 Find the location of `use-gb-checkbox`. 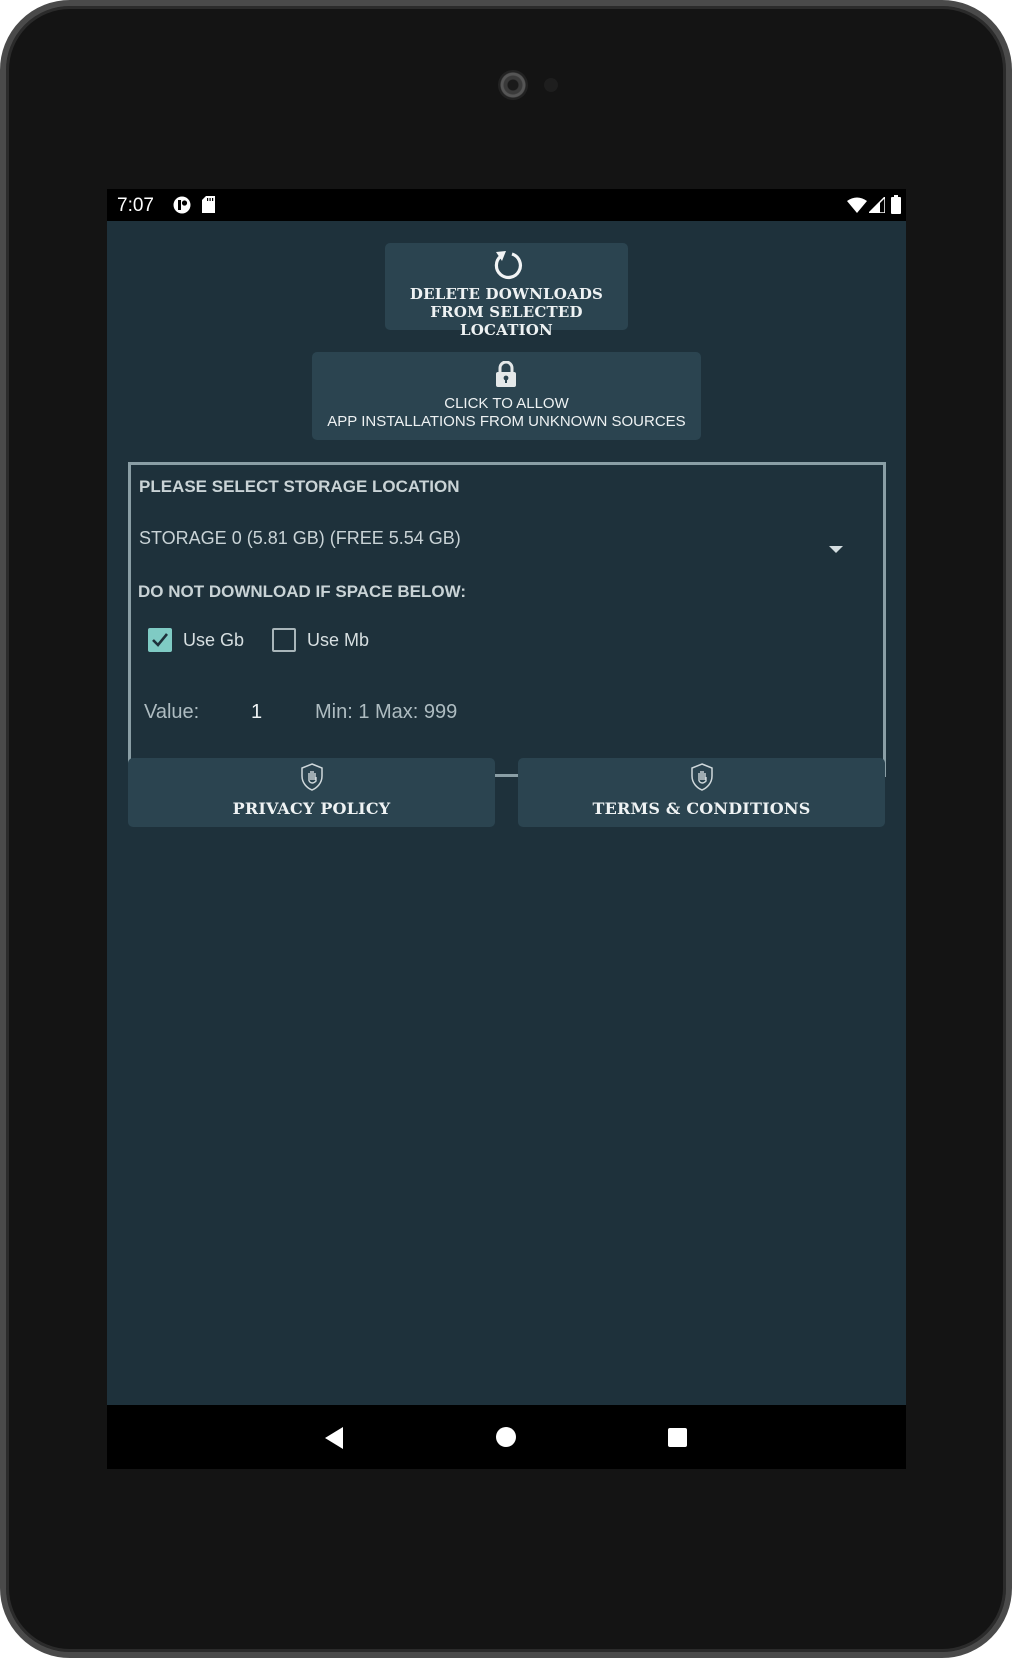

use-gb-checkbox is located at coordinates (160, 640).